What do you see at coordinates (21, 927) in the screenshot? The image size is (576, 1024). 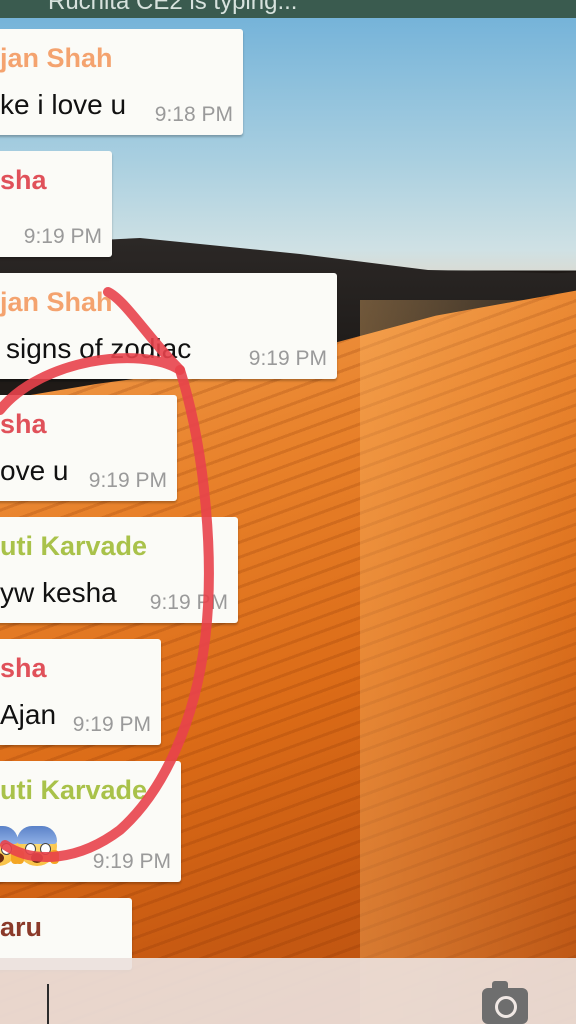 I see `message-sender: aru` at bounding box center [21, 927].